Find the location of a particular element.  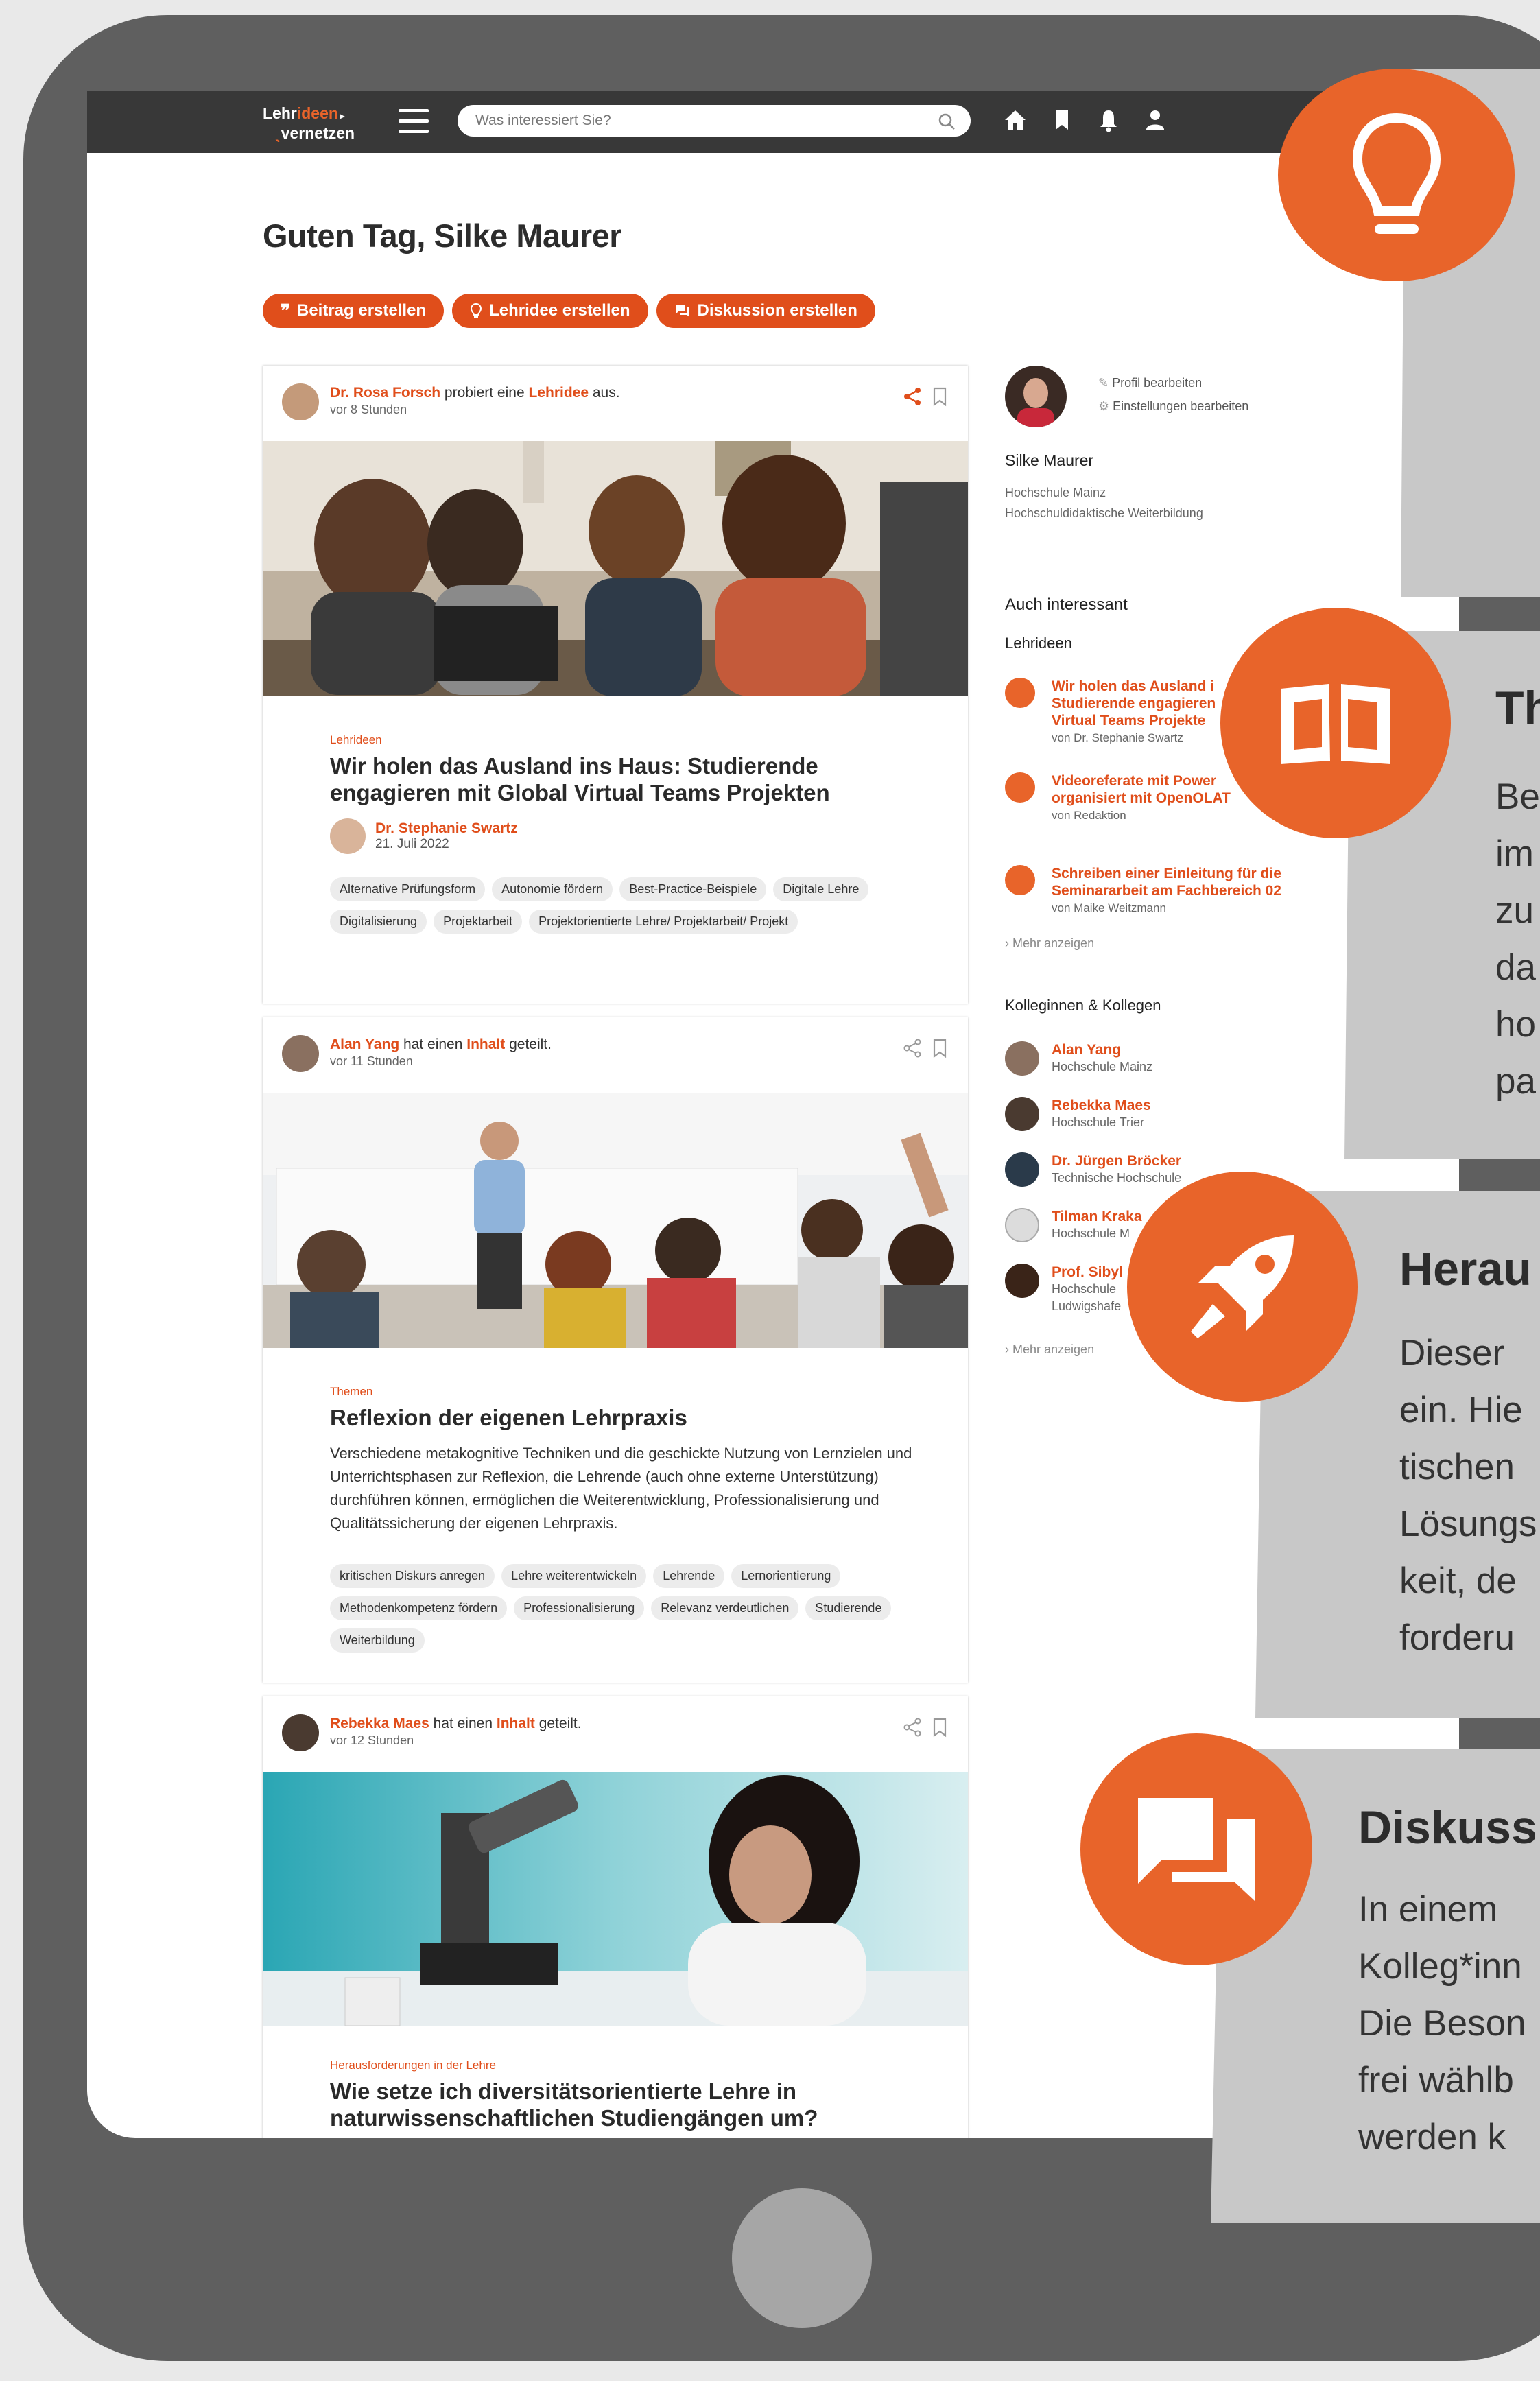

default-avatar-icon is located at coordinates (1022, 1225).